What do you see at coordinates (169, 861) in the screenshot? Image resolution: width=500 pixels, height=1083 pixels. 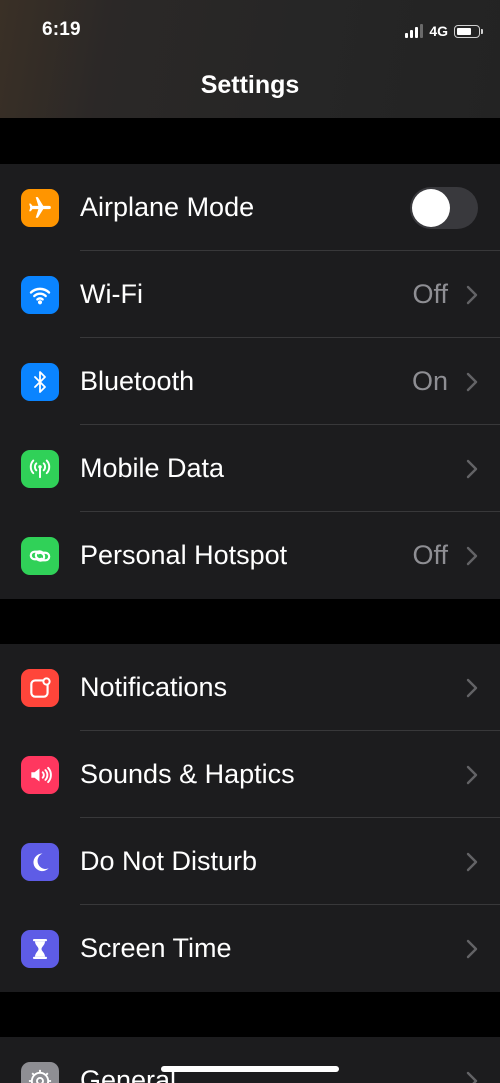 I see `settings-row-label: Do Not Disturb` at bounding box center [169, 861].